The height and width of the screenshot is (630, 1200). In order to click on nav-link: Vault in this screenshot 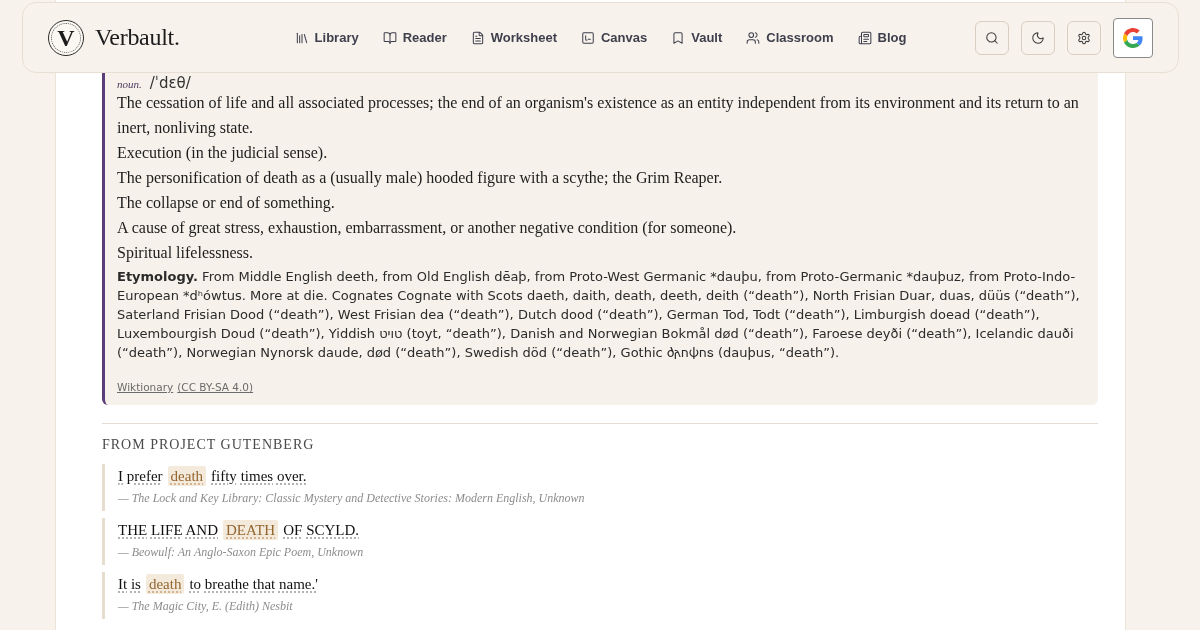, I will do `click(697, 37)`.